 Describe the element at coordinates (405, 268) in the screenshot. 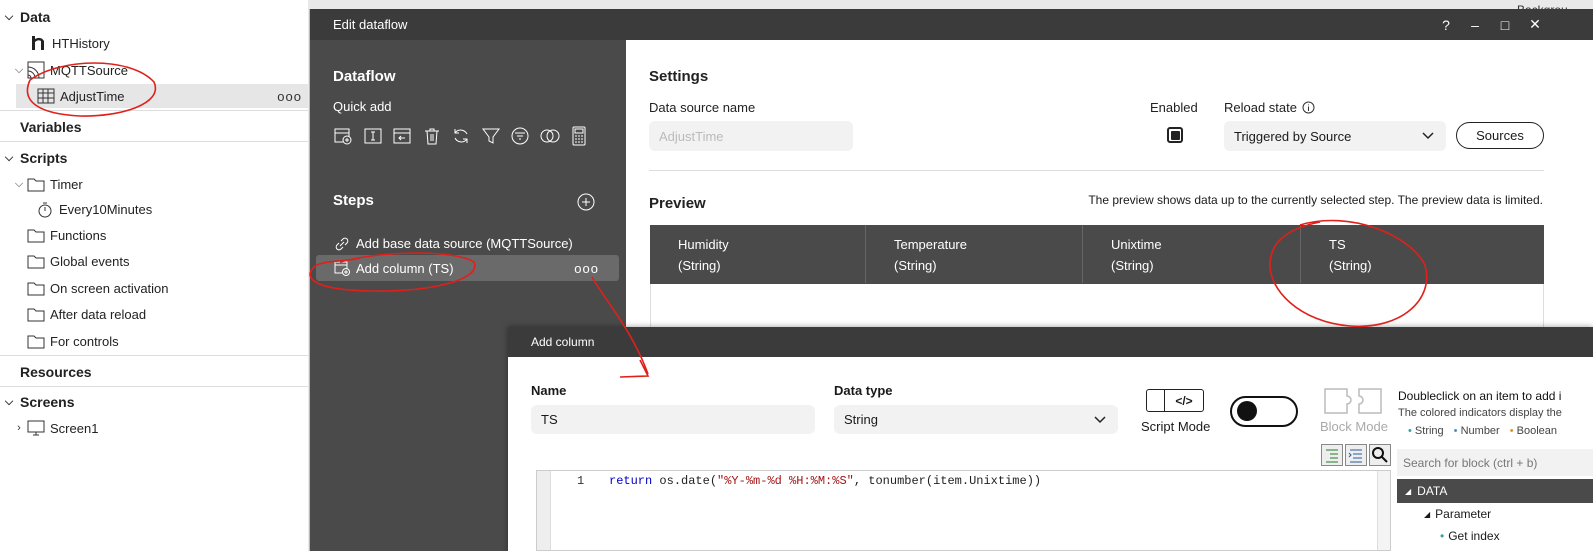

I see `step-label: Add column (TS)` at that location.